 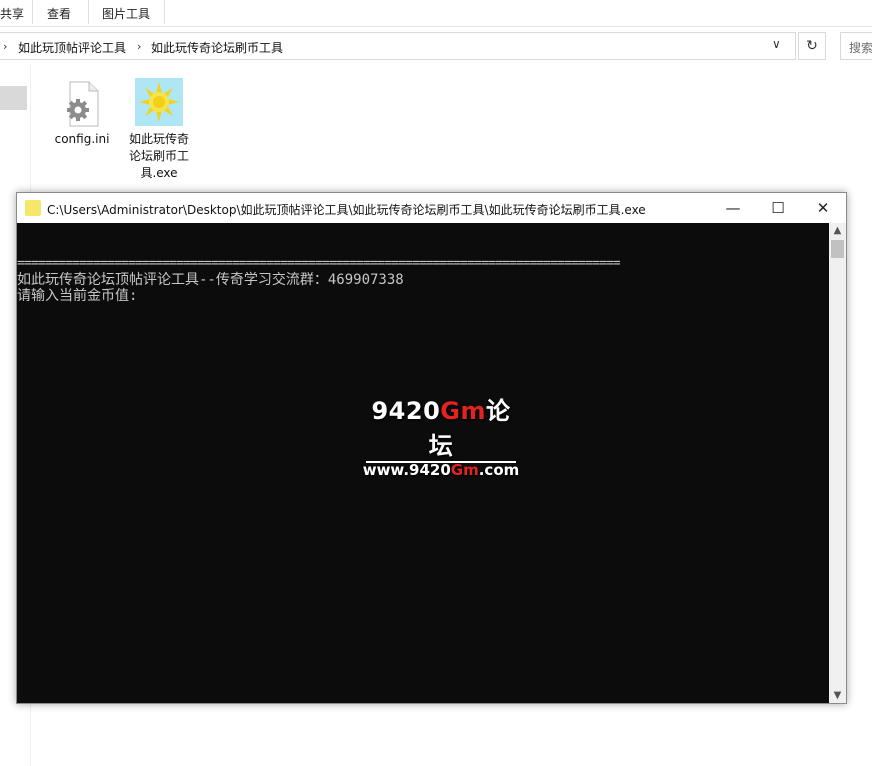 What do you see at coordinates (436, 13) in the screenshot?
I see `ribbon-tabs: 共享 查看 图片工具` at bounding box center [436, 13].